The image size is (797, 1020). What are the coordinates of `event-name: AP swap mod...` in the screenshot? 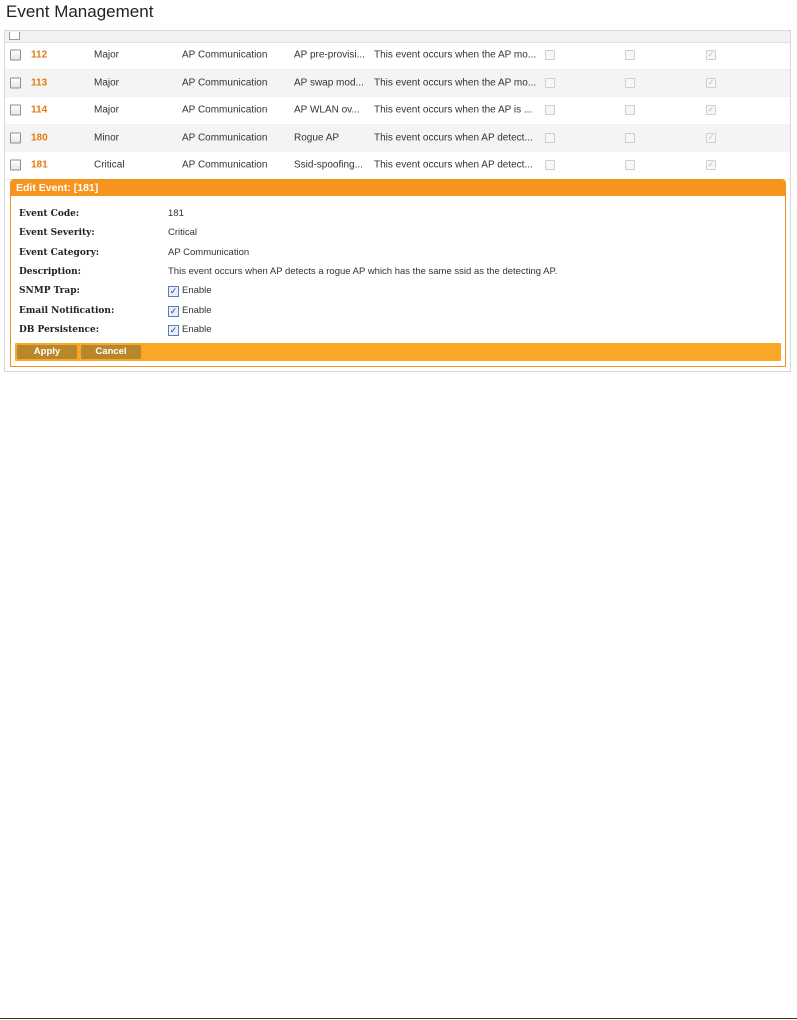 It's located at (329, 83).